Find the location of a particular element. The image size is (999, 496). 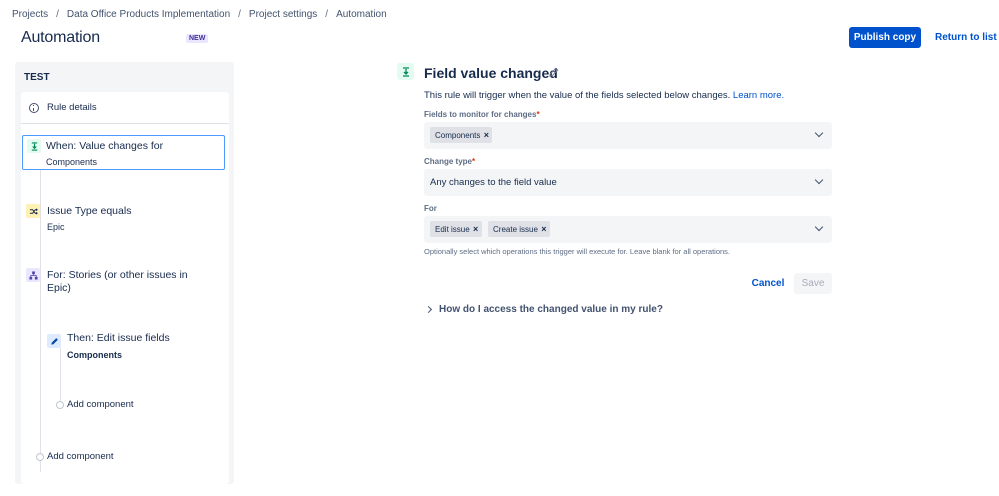

change-type-value: Any changes to the field value is located at coordinates (493, 182).